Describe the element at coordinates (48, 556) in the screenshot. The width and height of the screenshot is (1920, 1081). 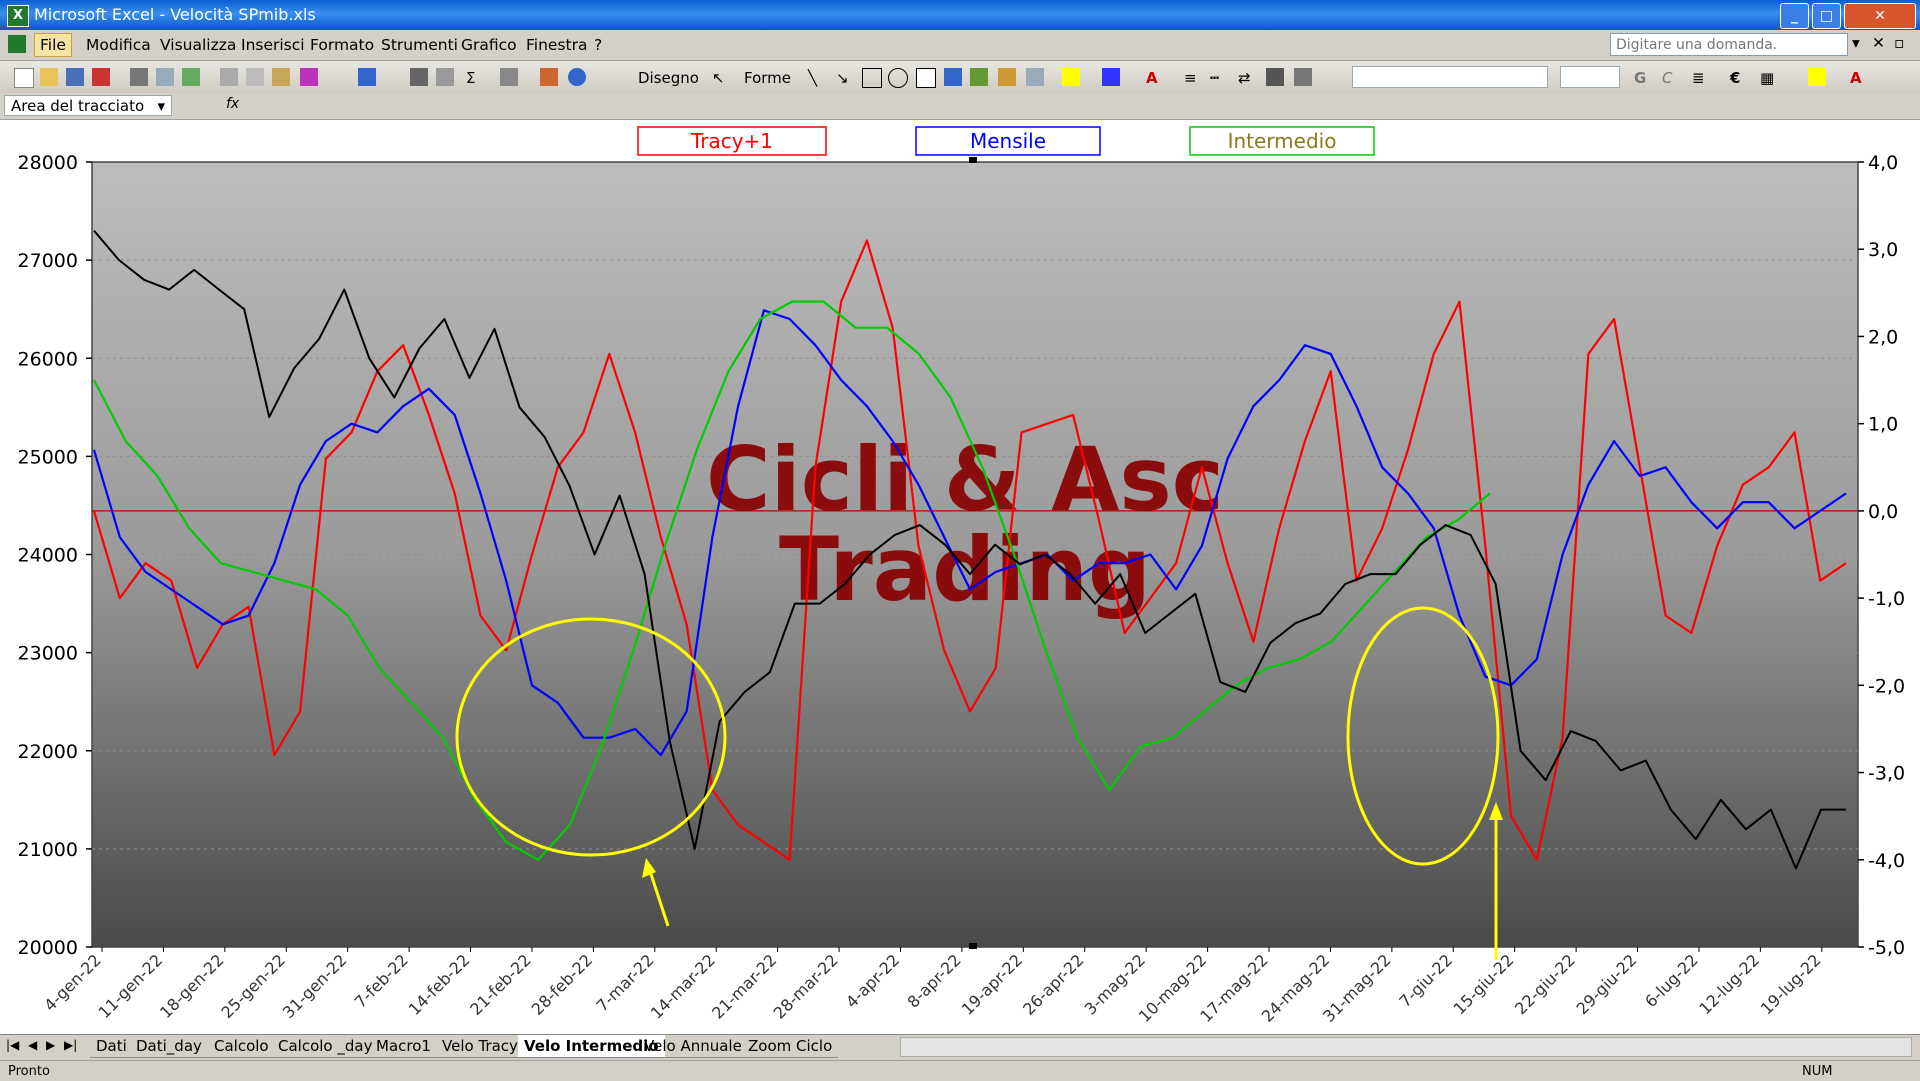
I see `y-left-tick-label: 24000` at that location.